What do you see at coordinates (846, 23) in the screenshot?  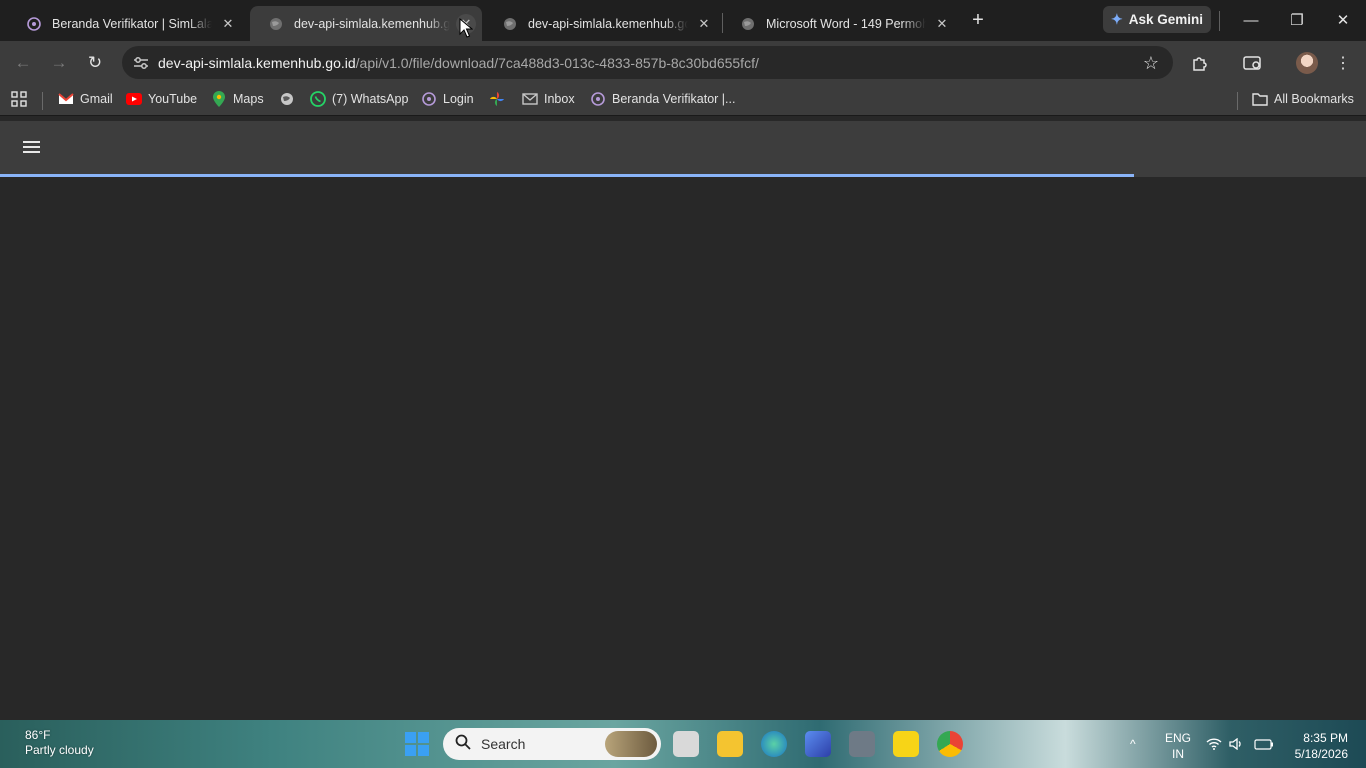 I see `tab-title: Microsoft Word - 149 Permohonan` at bounding box center [846, 23].